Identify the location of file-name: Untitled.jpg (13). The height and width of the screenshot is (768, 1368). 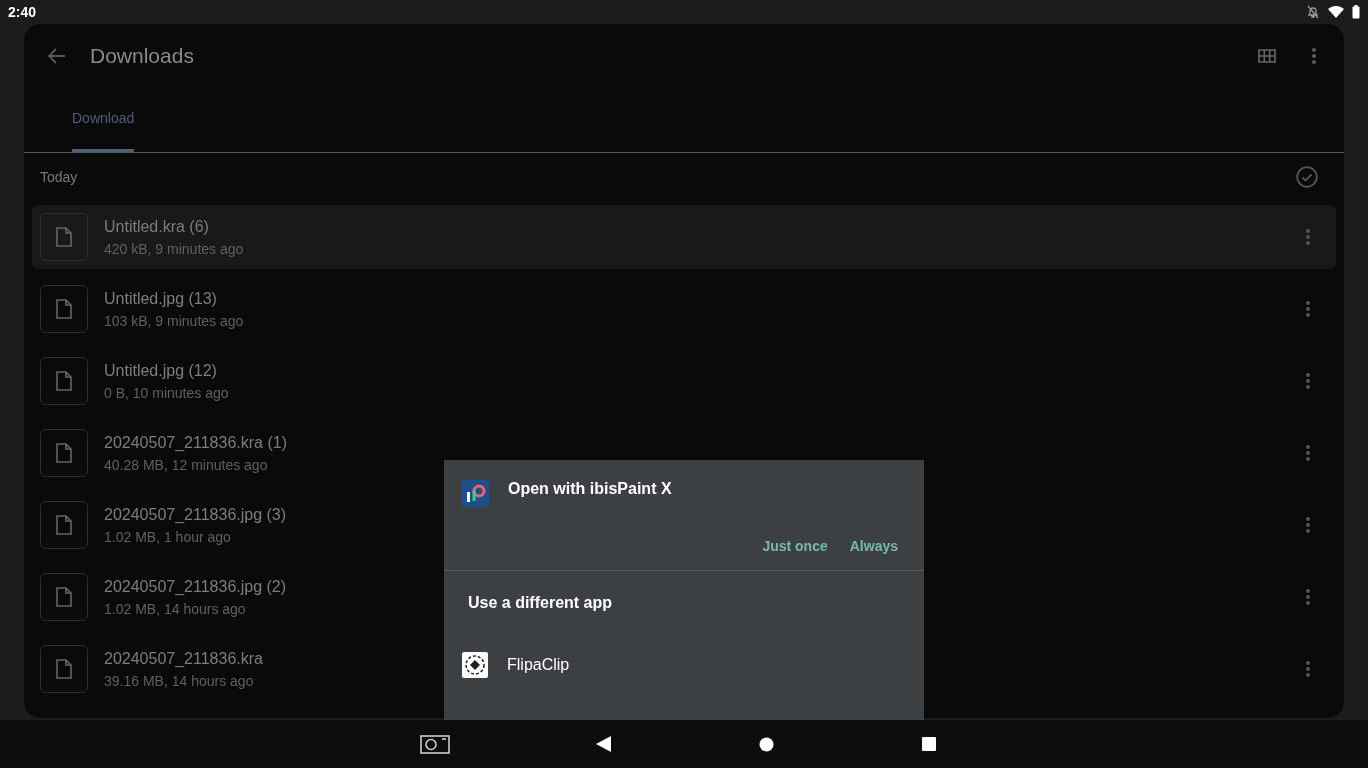
(161, 298).